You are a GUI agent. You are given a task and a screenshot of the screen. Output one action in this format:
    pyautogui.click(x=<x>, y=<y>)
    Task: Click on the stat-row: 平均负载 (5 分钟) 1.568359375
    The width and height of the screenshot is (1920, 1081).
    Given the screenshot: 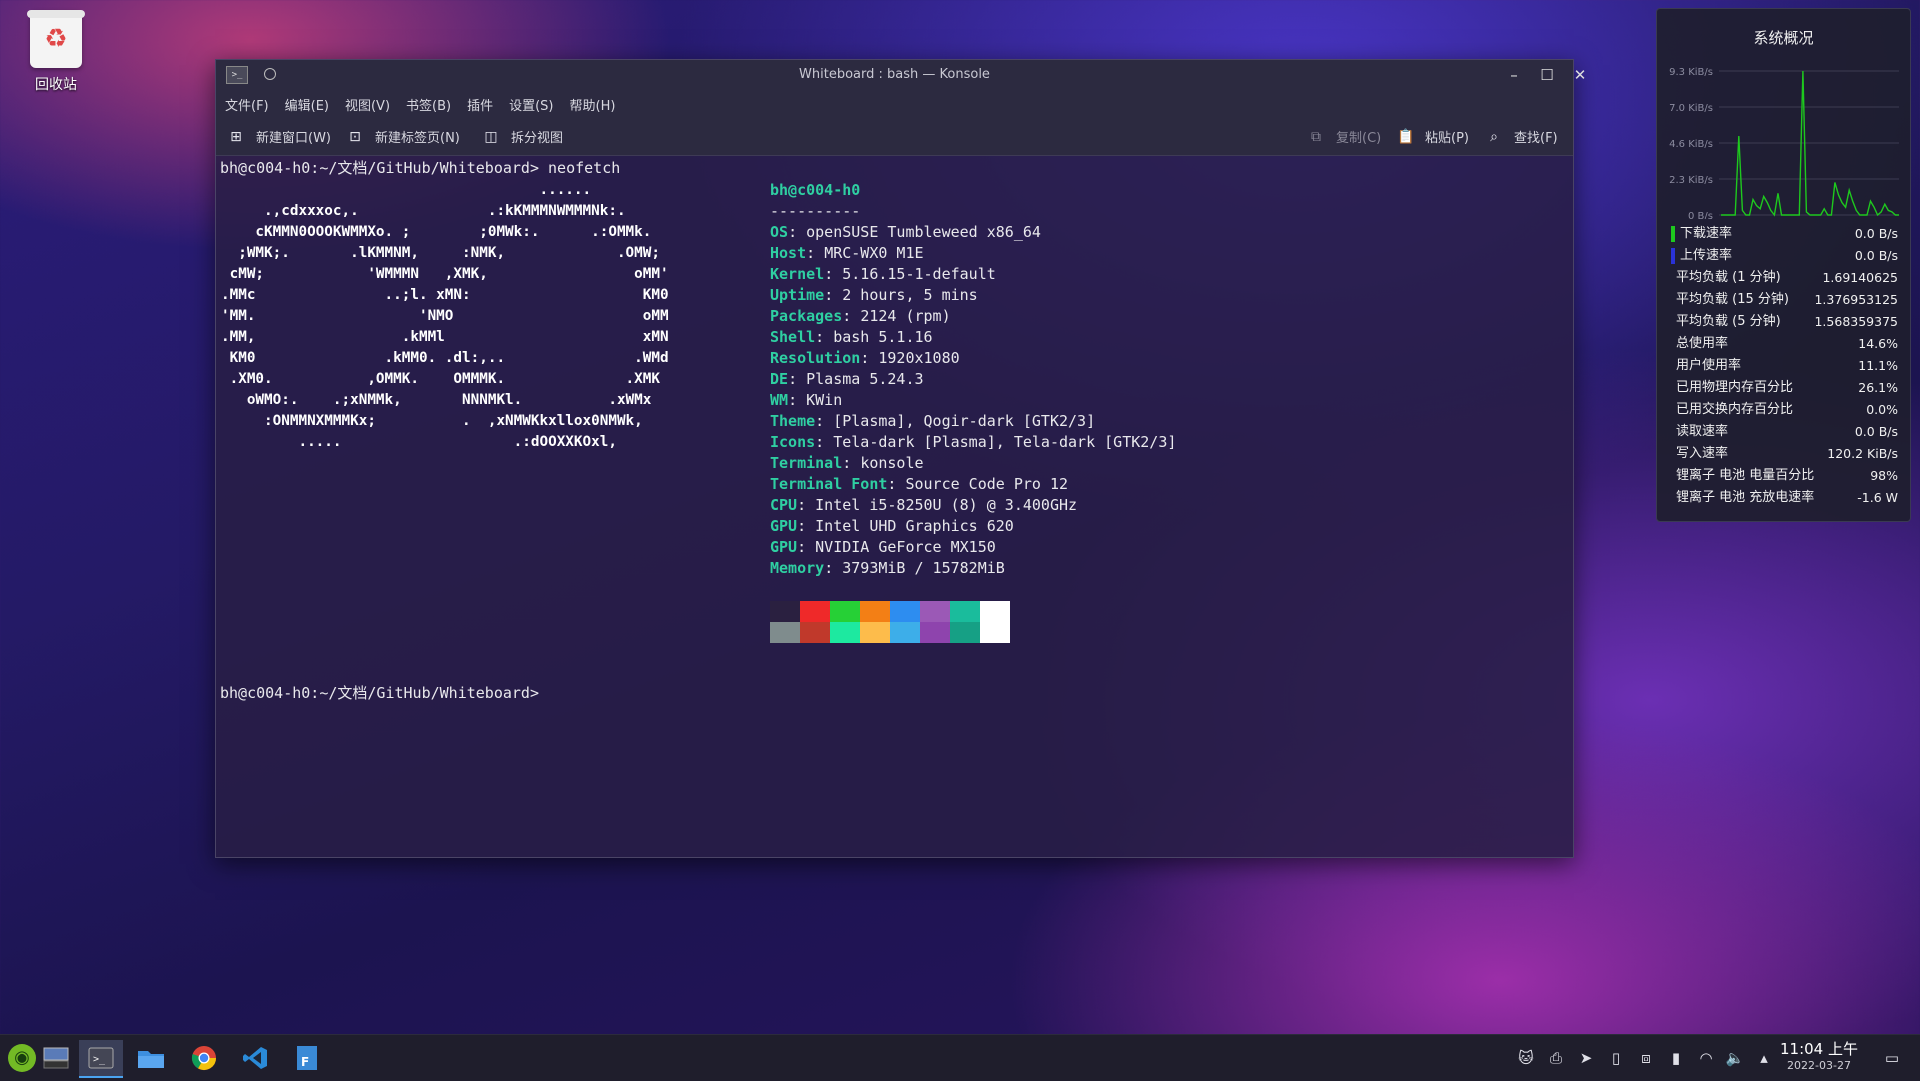 What is the action you would take?
    pyautogui.click(x=1784, y=322)
    